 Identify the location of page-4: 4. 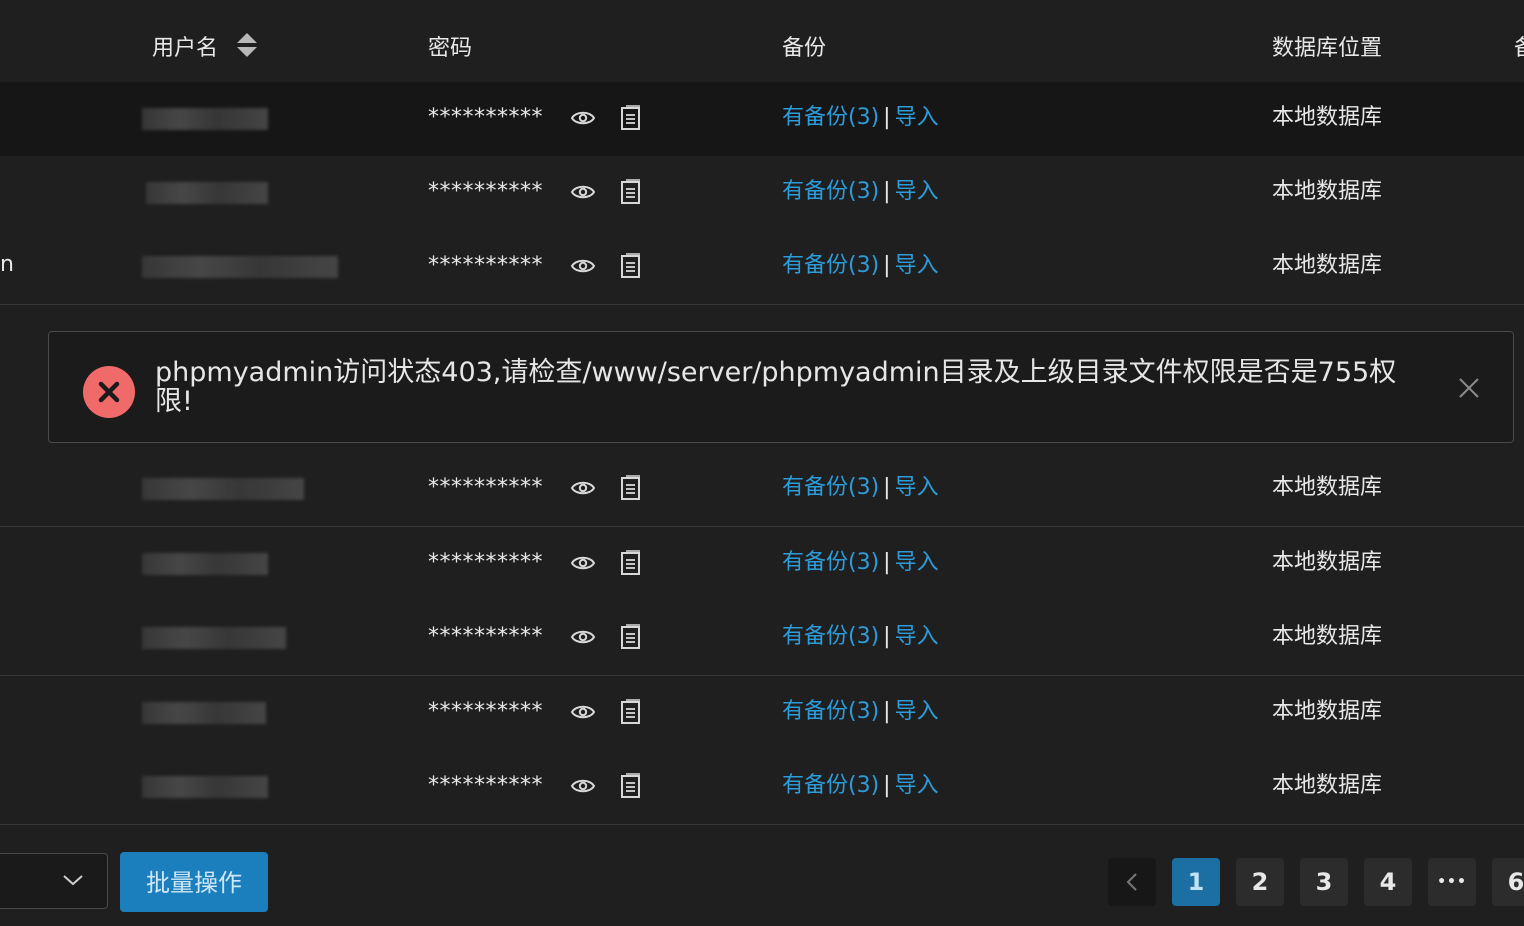
(1388, 882).